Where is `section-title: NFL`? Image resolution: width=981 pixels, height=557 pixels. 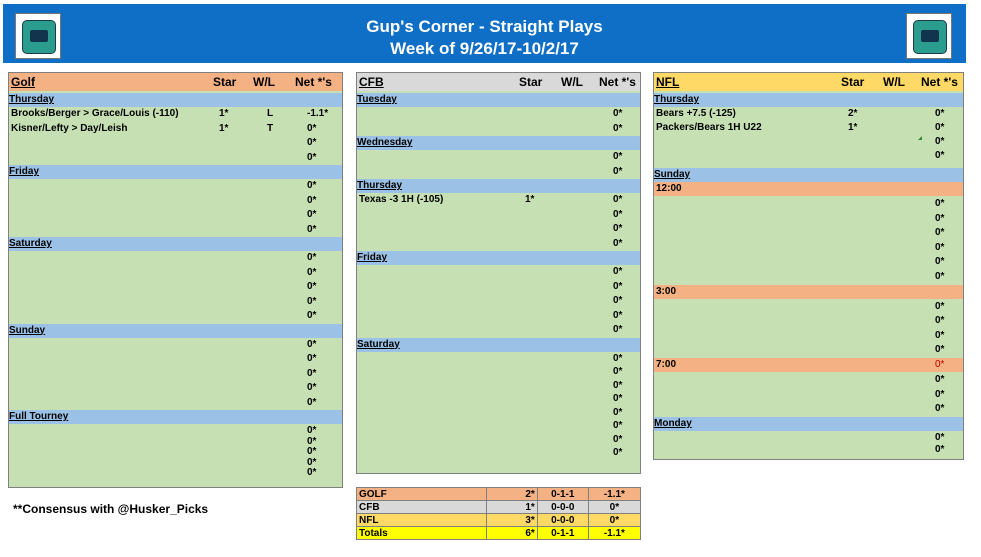
section-title: NFL is located at coordinates (668, 82).